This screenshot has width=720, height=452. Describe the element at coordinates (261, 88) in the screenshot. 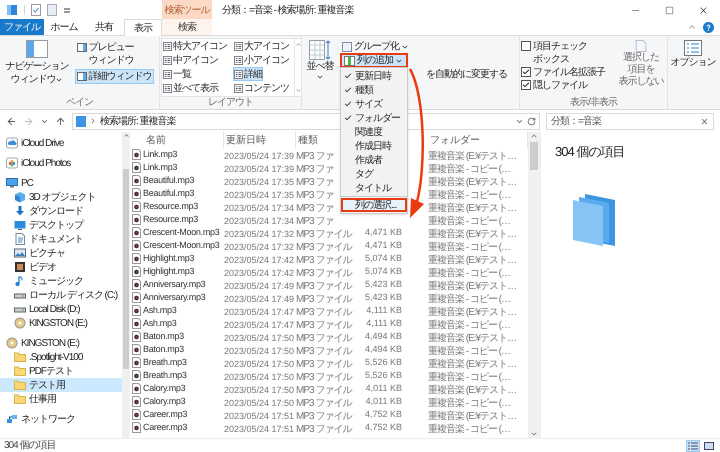

I see `layout-option: コンテンツ` at that location.